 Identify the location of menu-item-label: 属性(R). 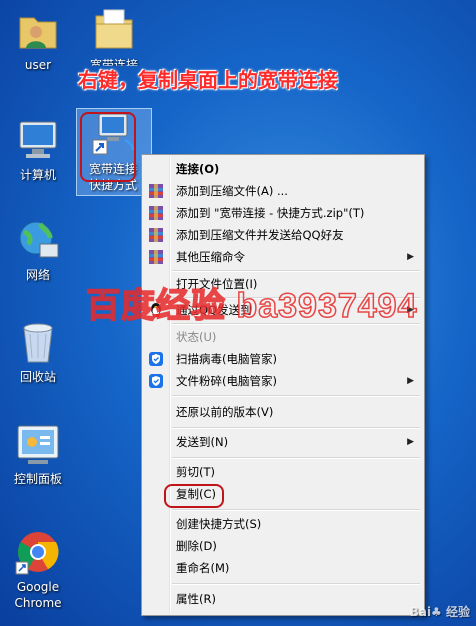
(196, 599).